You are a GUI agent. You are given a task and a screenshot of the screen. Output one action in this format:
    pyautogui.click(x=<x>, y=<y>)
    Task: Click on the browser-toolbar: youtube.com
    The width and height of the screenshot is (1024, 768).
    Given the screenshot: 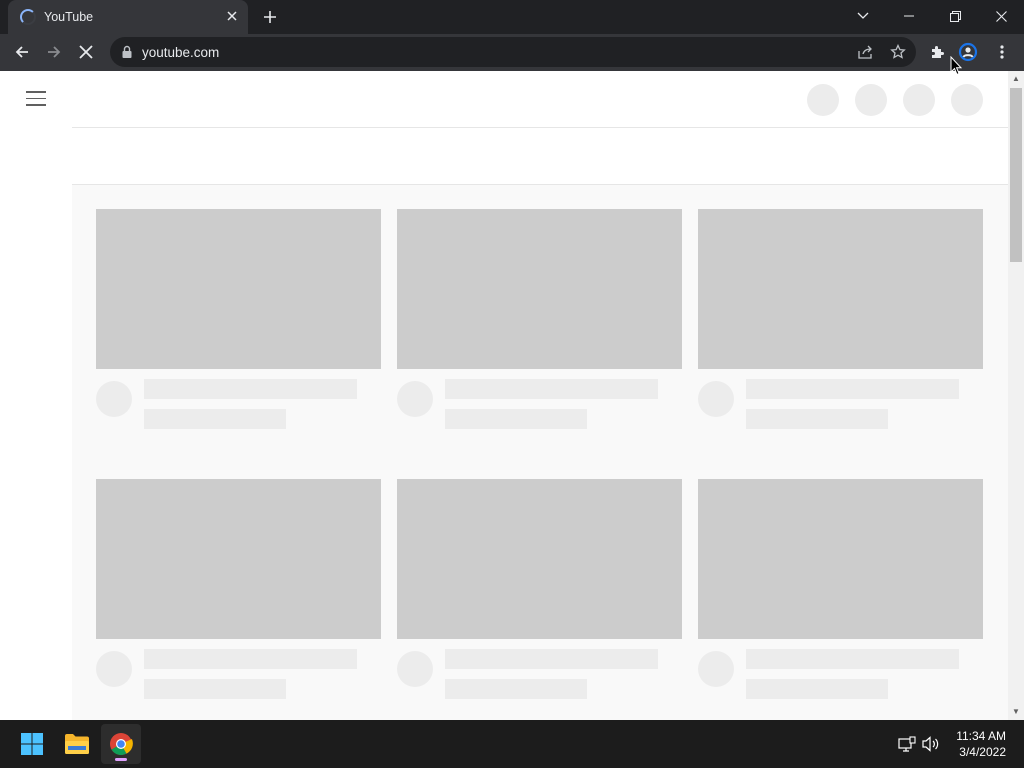 What is the action you would take?
    pyautogui.click(x=512, y=52)
    